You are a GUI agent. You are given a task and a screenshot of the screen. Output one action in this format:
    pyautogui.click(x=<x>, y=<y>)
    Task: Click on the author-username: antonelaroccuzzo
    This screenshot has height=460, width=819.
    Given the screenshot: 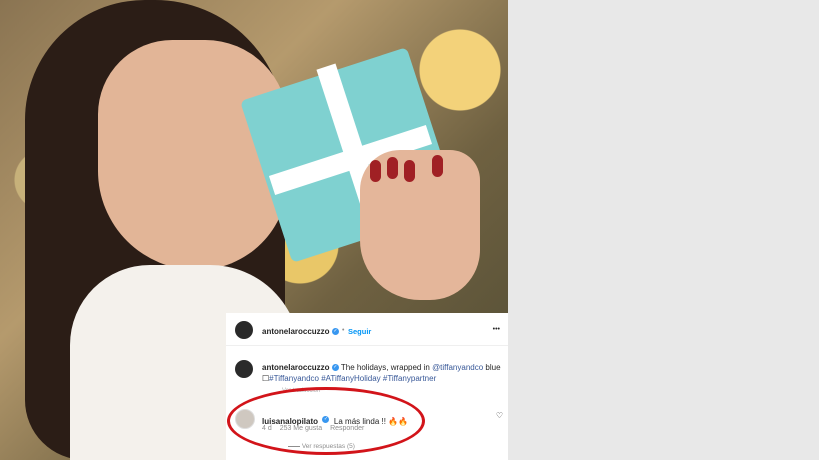 What is the action you would take?
    pyautogui.click(x=296, y=331)
    